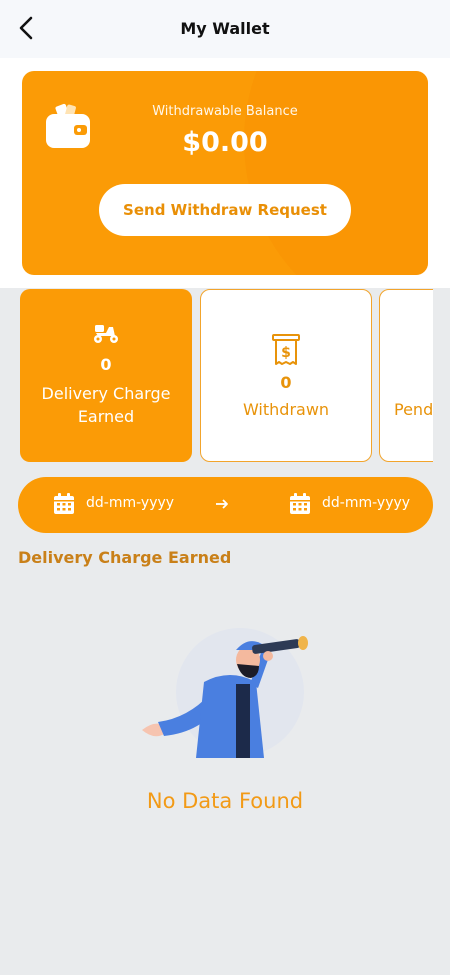 The height and width of the screenshot is (975, 450). What do you see at coordinates (225, 210) in the screenshot?
I see `send-withdraw-request-button: Send Withdraw Request` at bounding box center [225, 210].